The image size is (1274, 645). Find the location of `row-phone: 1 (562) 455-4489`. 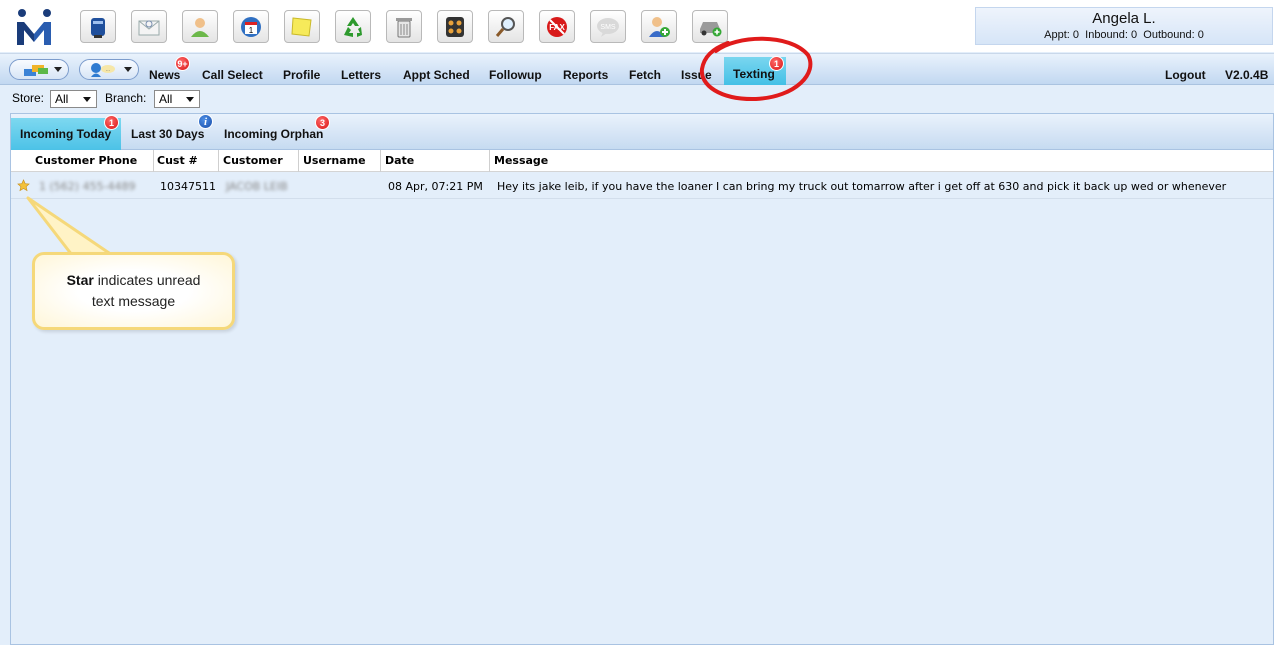

row-phone: 1 (562) 455-4489 is located at coordinates (87, 186).